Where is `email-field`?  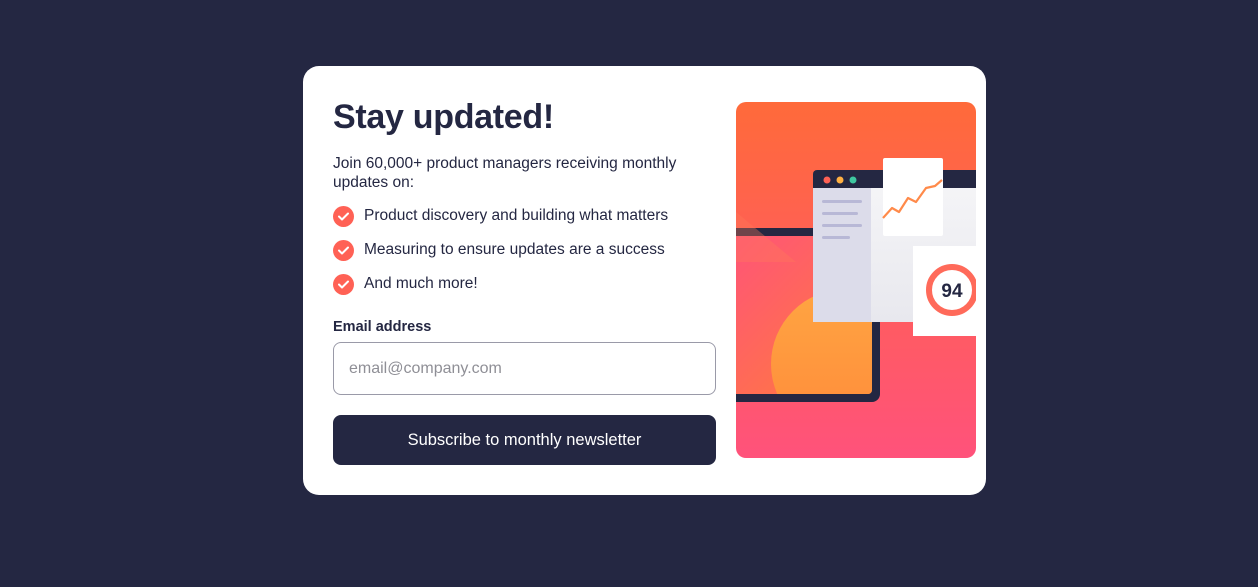
email-field is located at coordinates (524, 368).